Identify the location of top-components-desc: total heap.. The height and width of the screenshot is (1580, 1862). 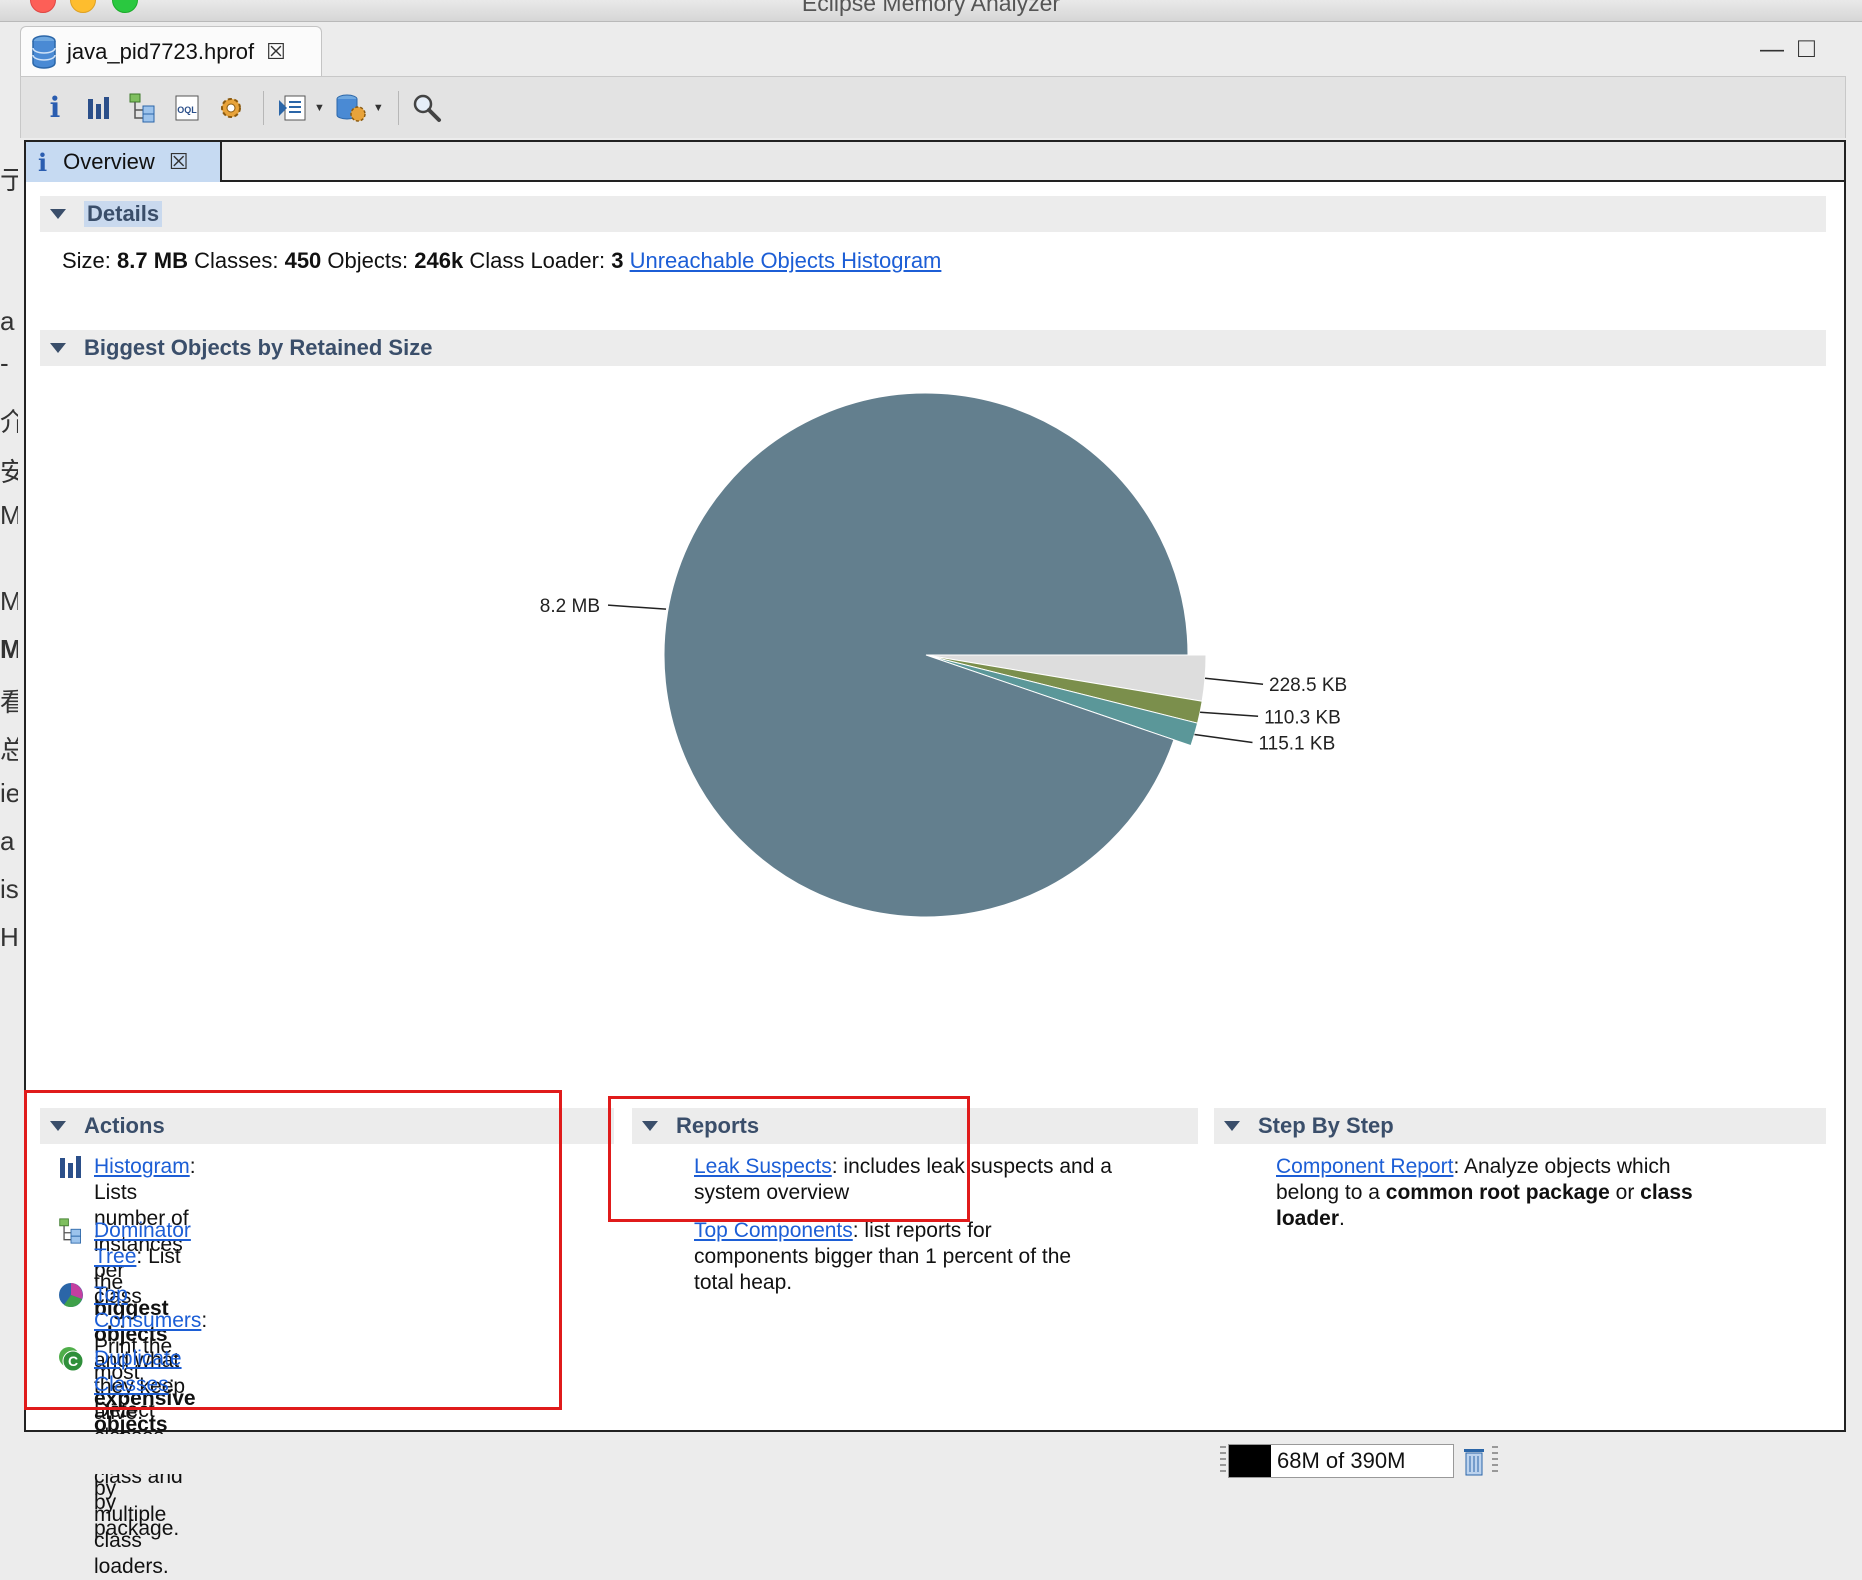
(743, 1282).